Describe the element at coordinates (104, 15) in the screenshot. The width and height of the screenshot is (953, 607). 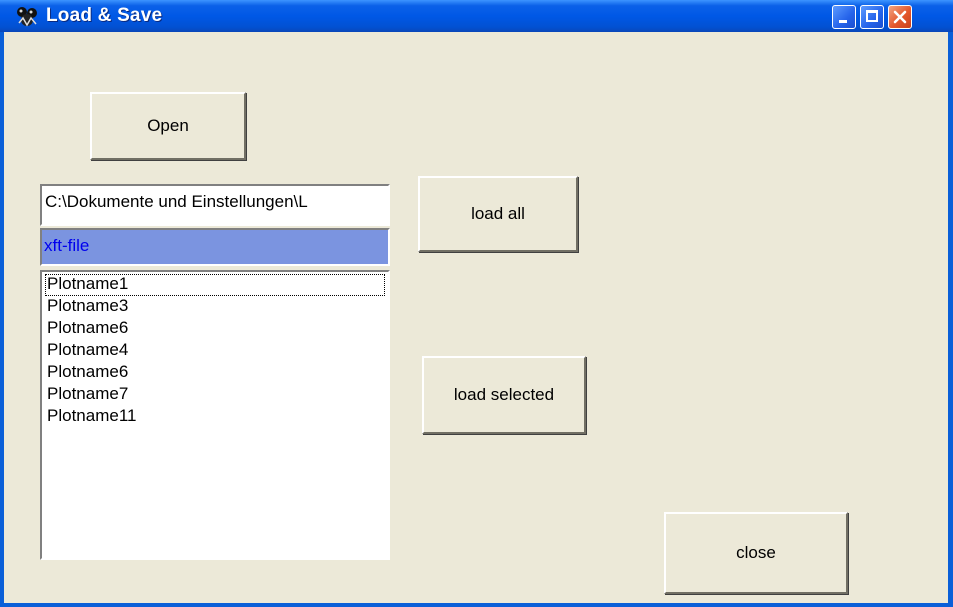
I see `window-title: Load & Save` at that location.